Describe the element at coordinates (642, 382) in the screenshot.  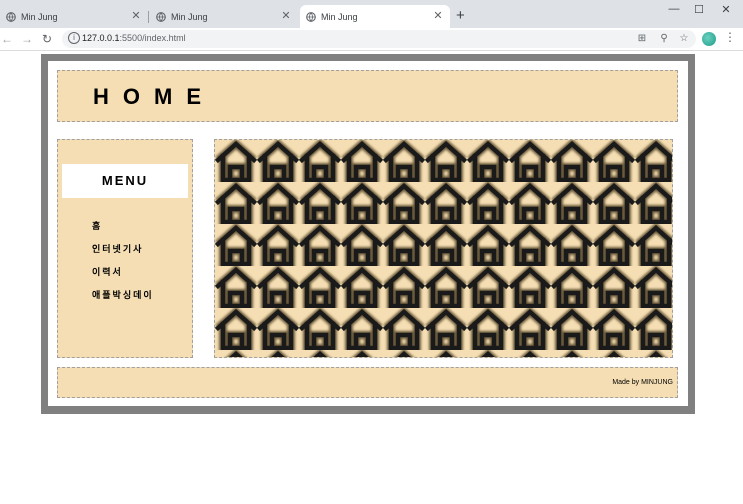
I see `footer-credit: Made by MINJUNG` at that location.